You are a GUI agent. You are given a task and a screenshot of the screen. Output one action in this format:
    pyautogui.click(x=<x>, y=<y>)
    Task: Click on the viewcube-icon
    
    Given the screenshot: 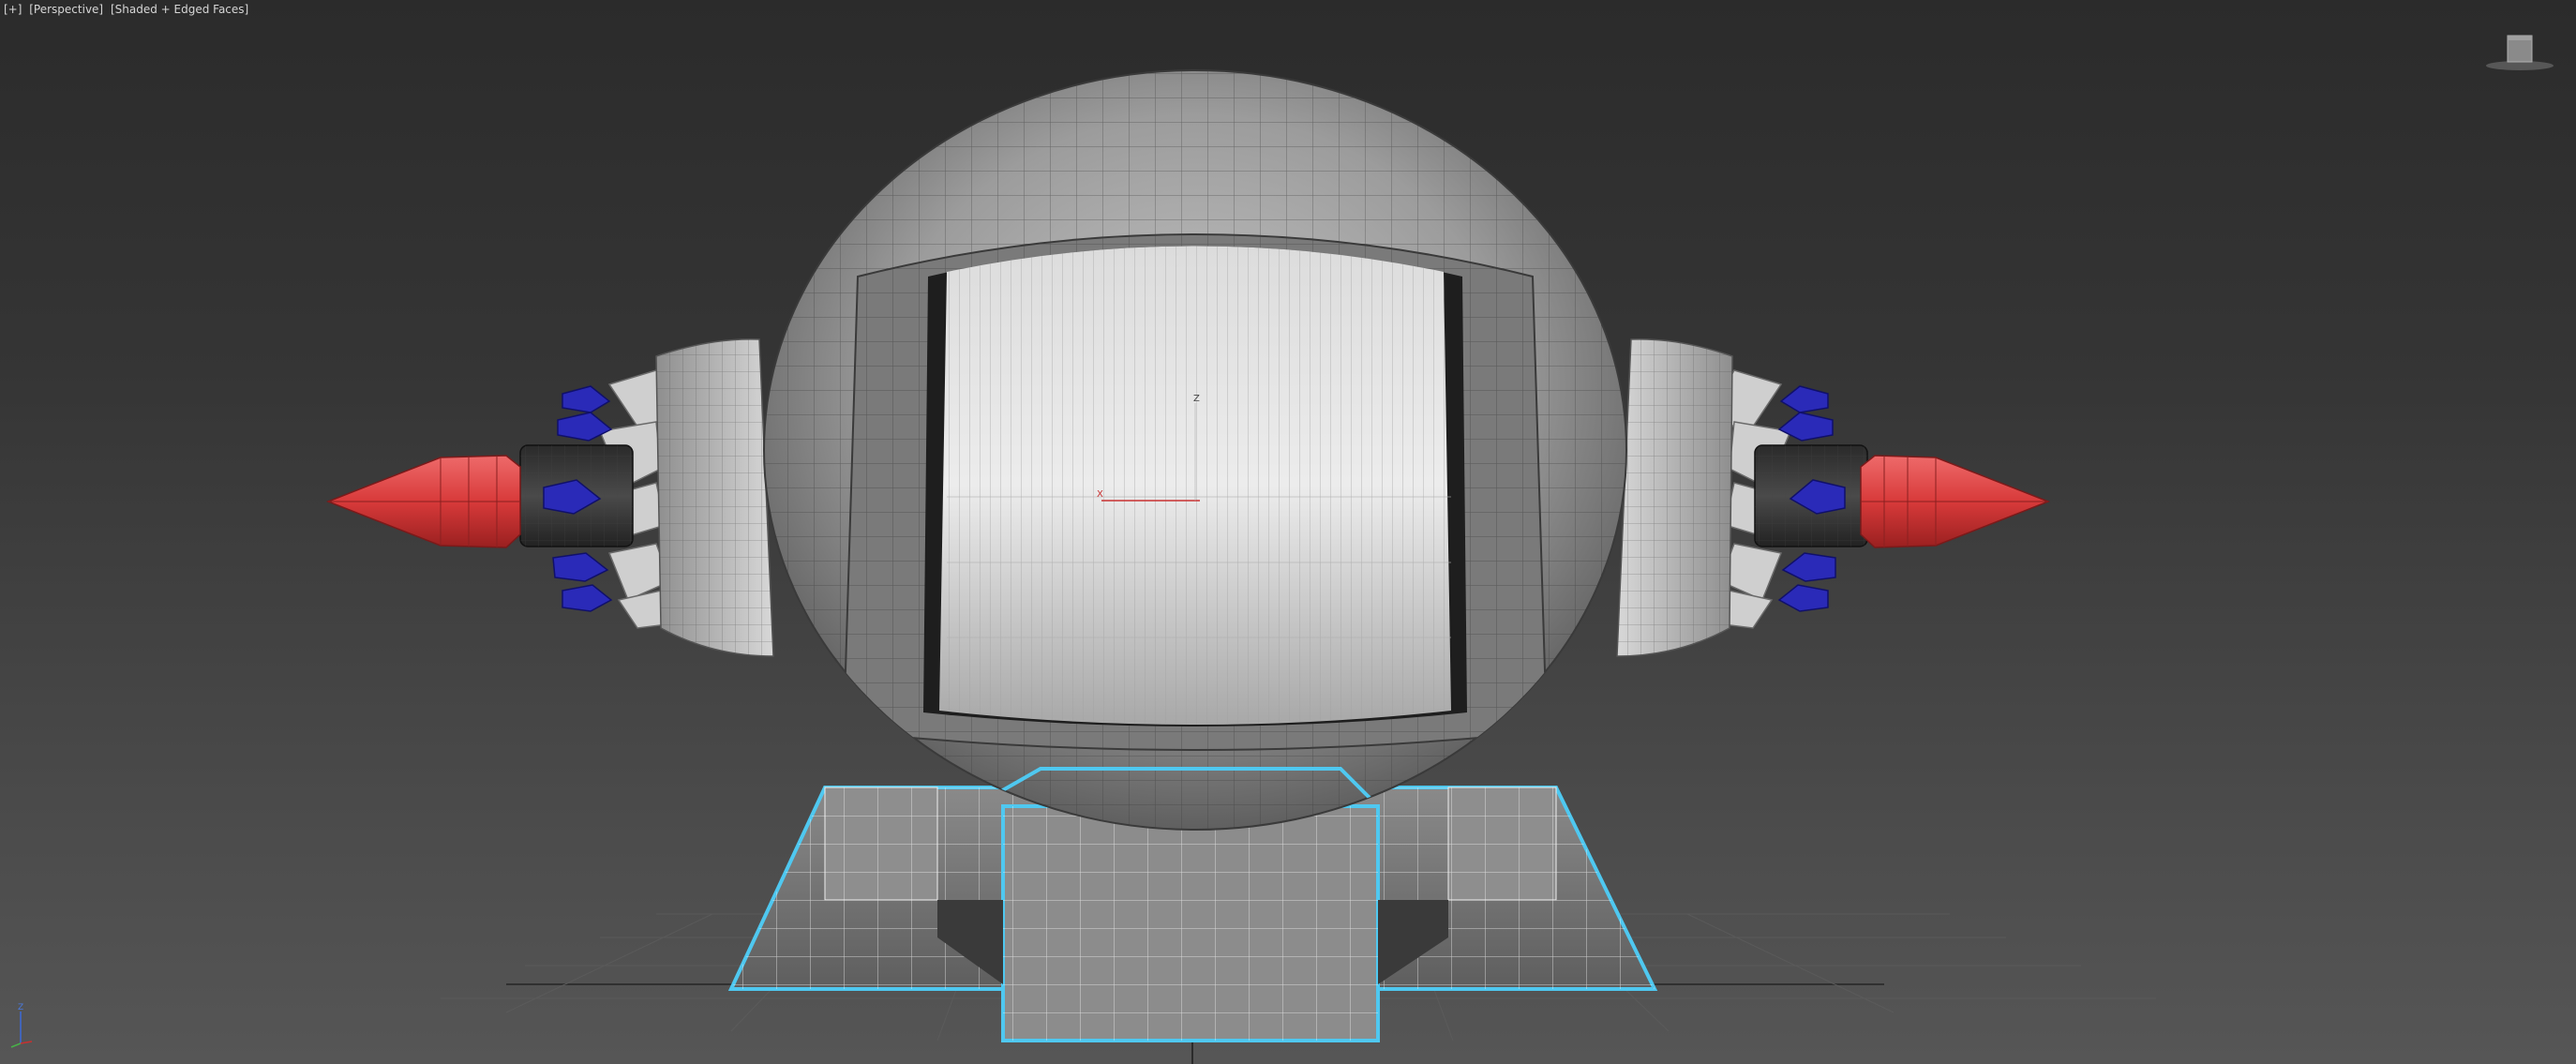 What is the action you would take?
    pyautogui.click(x=2519, y=51)
    